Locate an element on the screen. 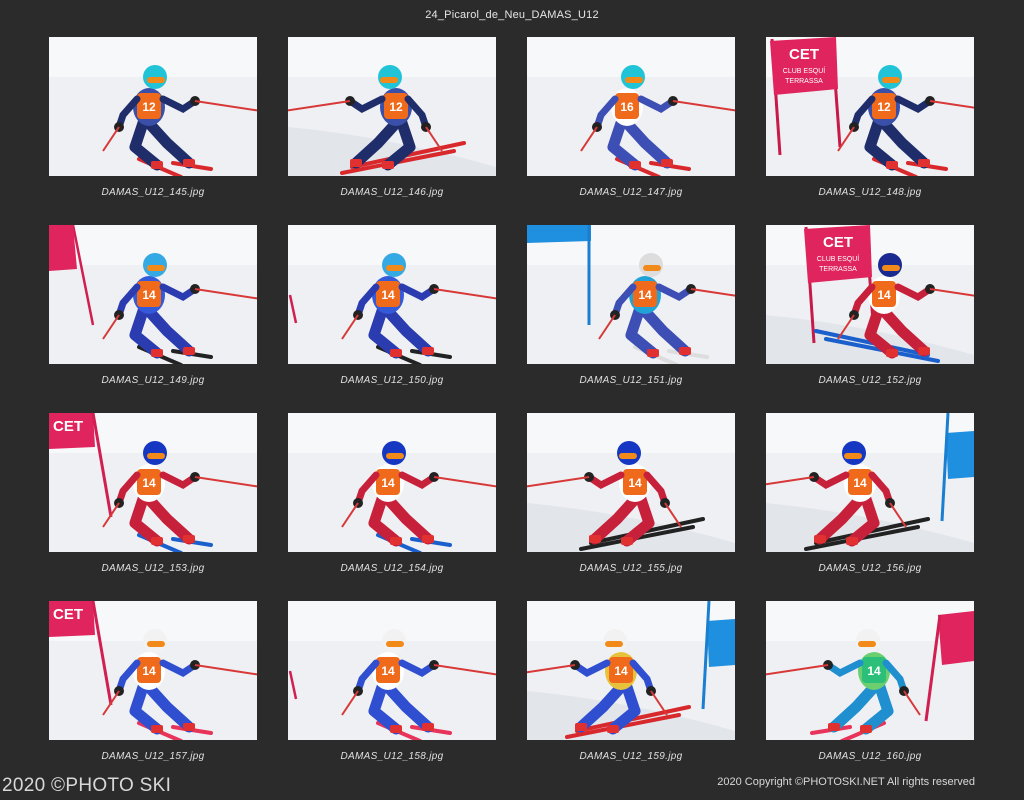 The image size is (1024, 800). thumbnail-cell: 16 DAMAS_U12_147.jpg is located at coordinates (631, 131).